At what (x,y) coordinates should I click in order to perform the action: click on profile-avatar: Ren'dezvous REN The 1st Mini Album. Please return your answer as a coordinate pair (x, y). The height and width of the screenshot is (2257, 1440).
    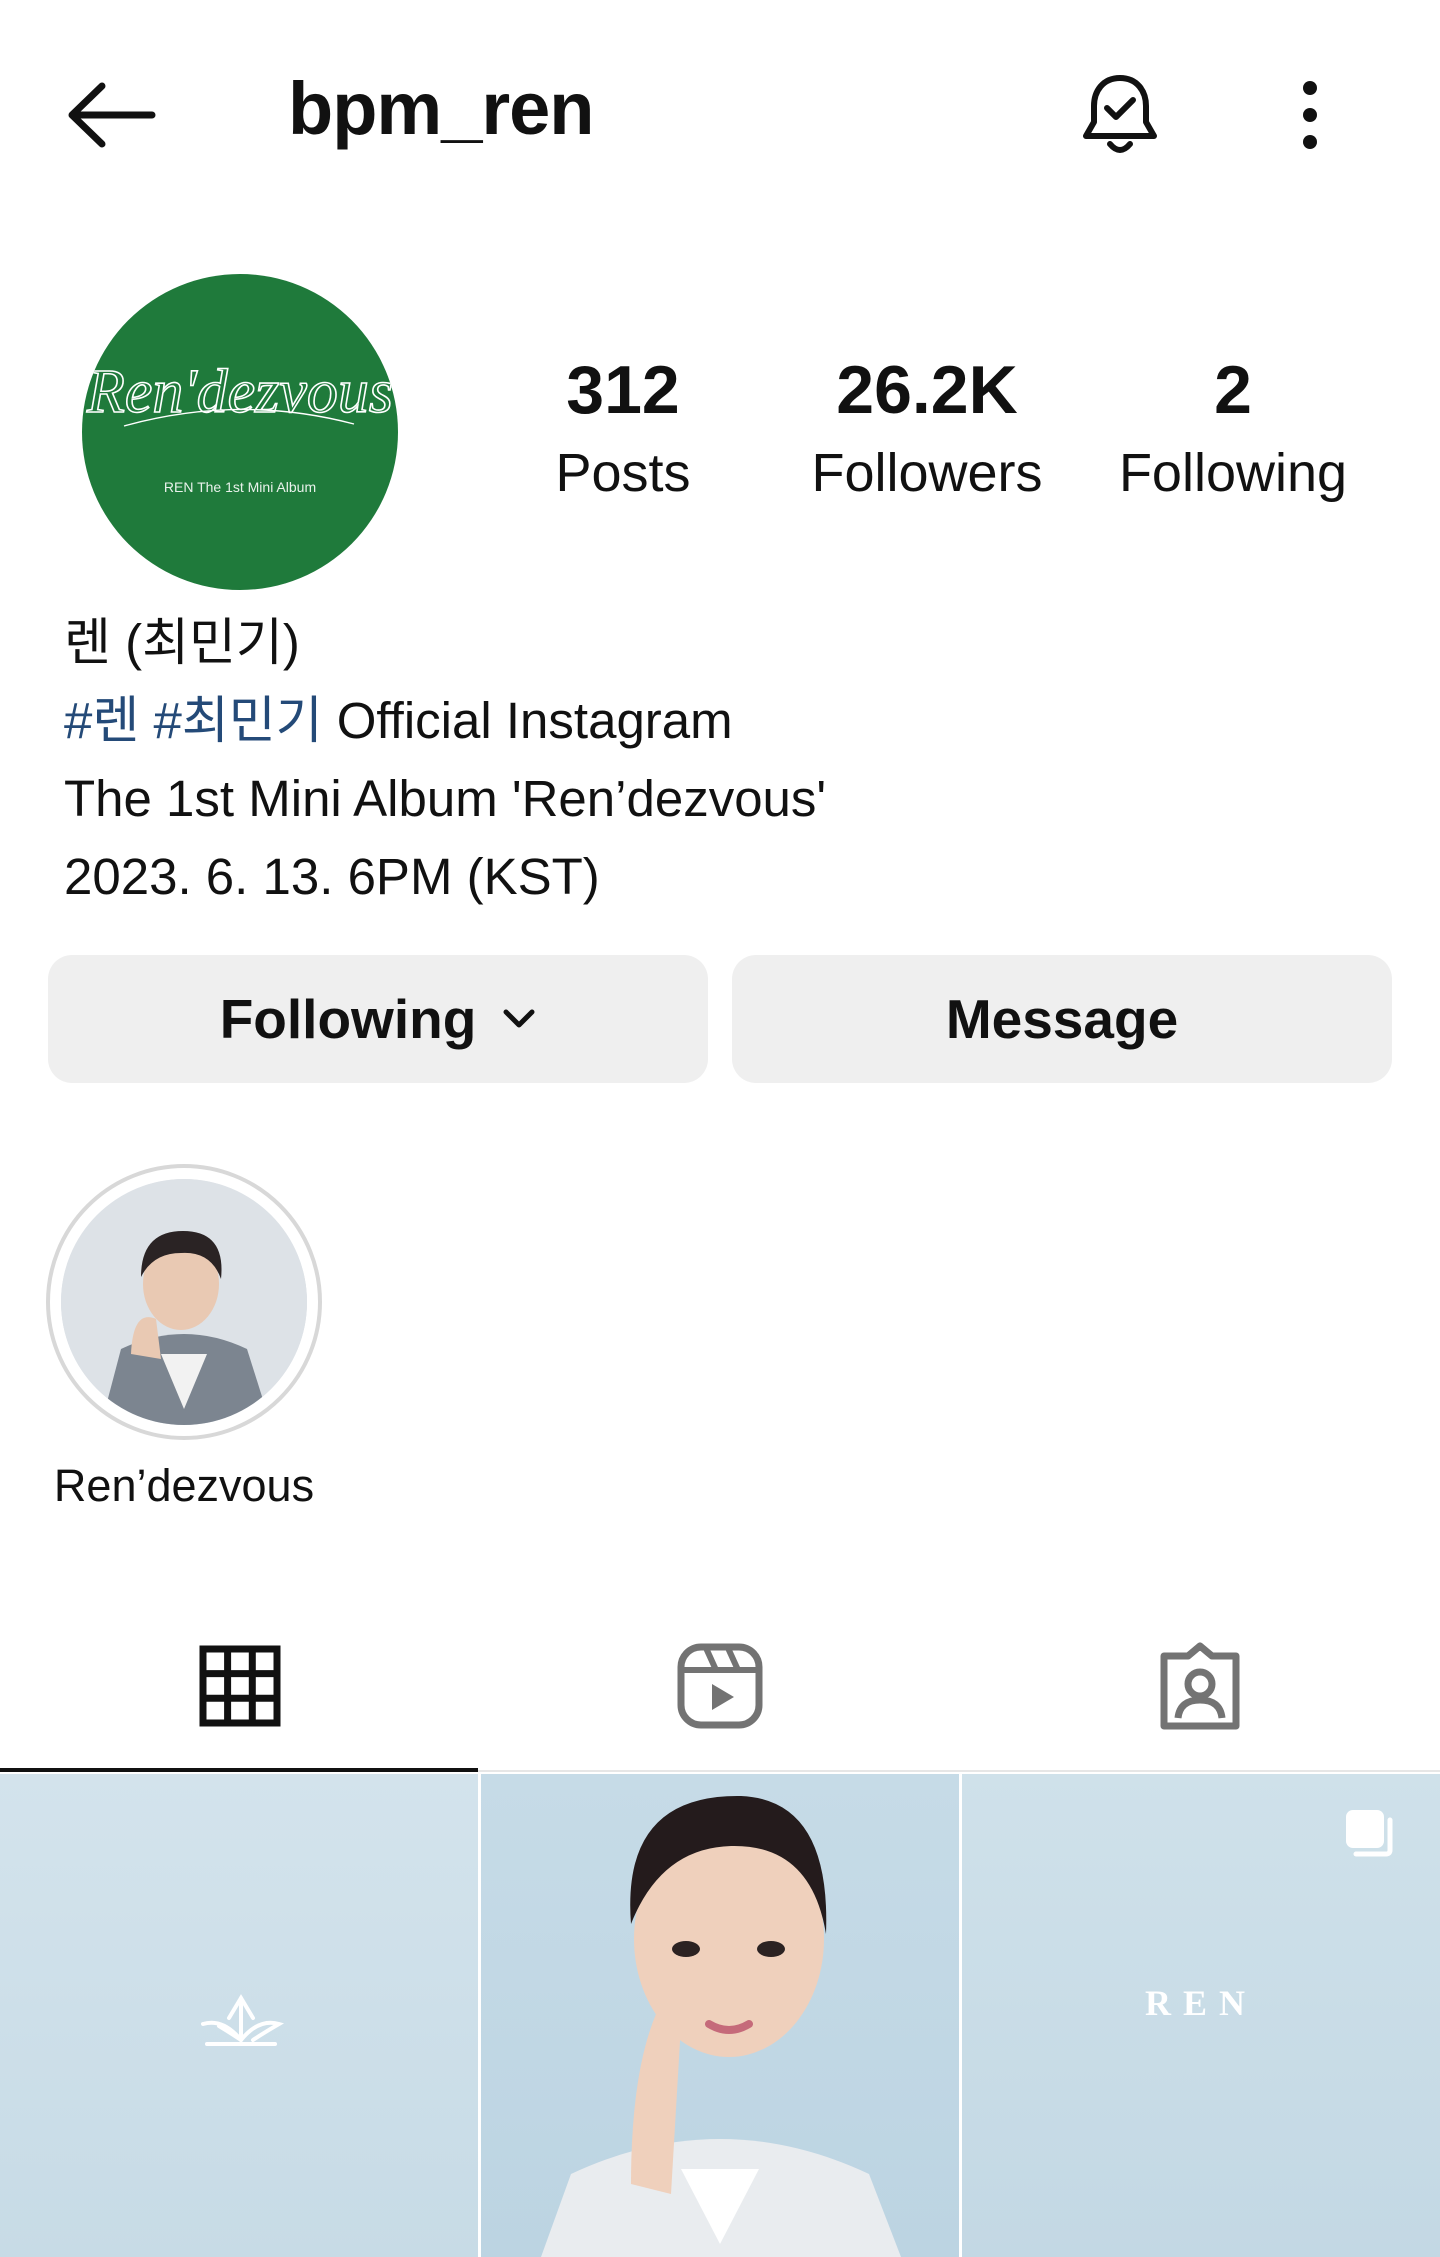
    Looking at the image, I should click on (240, 432).